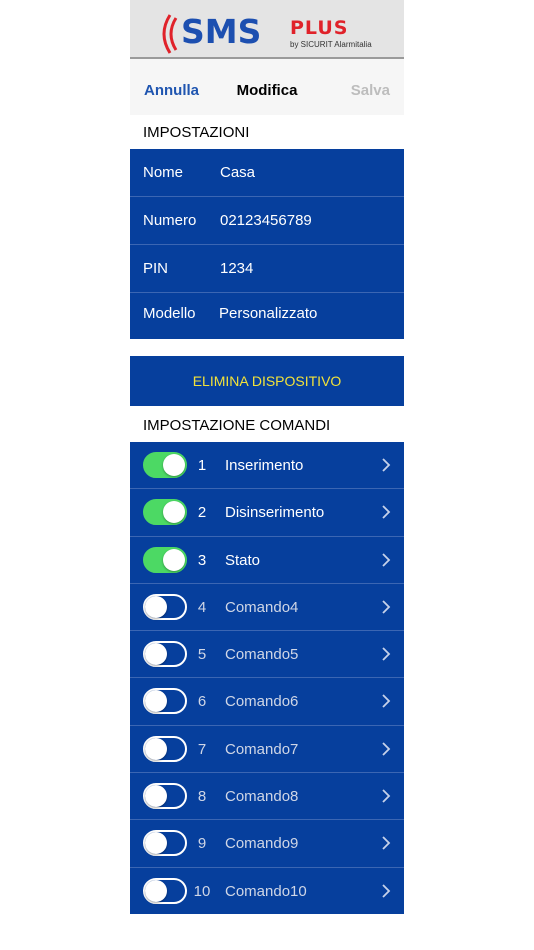 This screenshot has width=534, height=950. I want to click on command-row: 3 Stato, so click(267, 560).